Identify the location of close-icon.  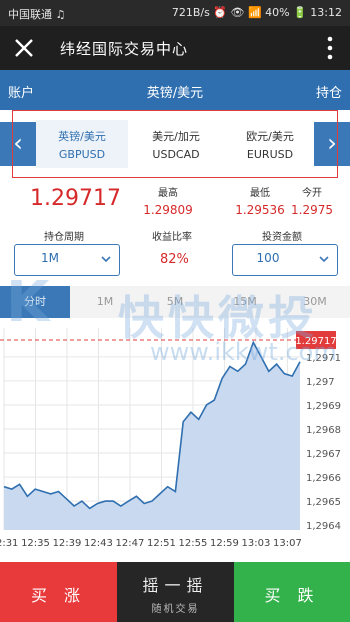
(24, 48).